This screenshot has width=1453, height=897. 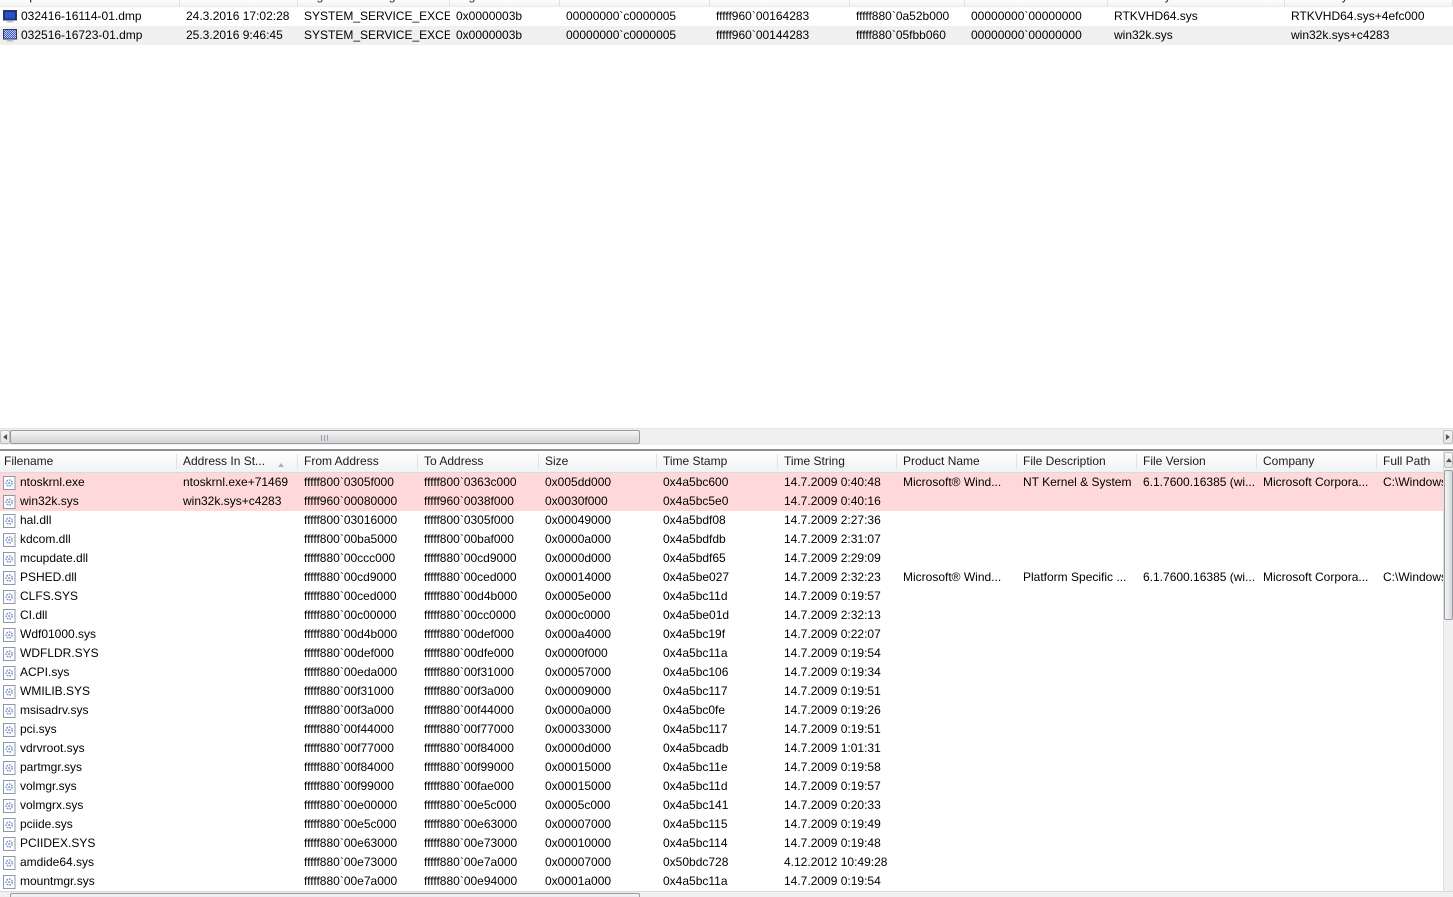 I want to click on upper-column-header-bug-check-string: Bug Check String, so click(x=374, y=3).